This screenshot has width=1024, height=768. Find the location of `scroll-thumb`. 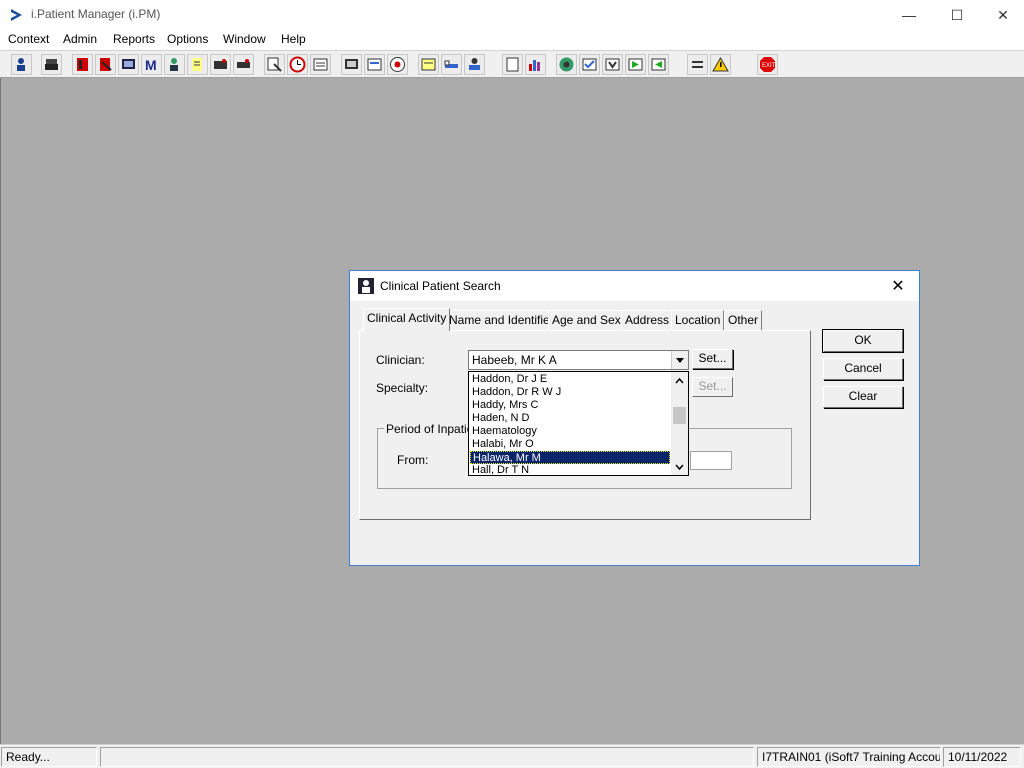

scroll-thumb is located at coordinates (679, 415).